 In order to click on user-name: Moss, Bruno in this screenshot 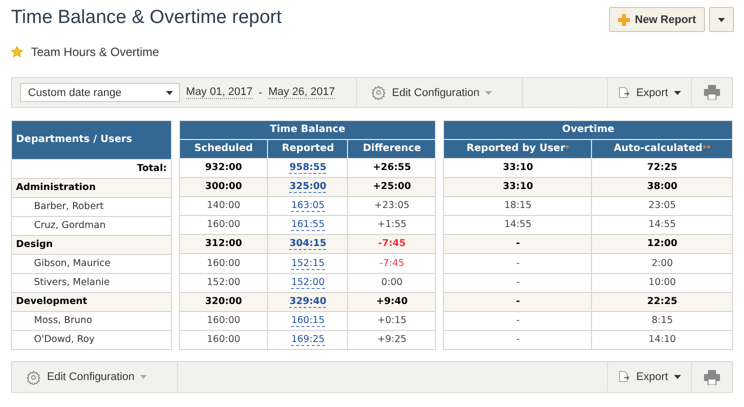, I will do `click(92, 321)`.